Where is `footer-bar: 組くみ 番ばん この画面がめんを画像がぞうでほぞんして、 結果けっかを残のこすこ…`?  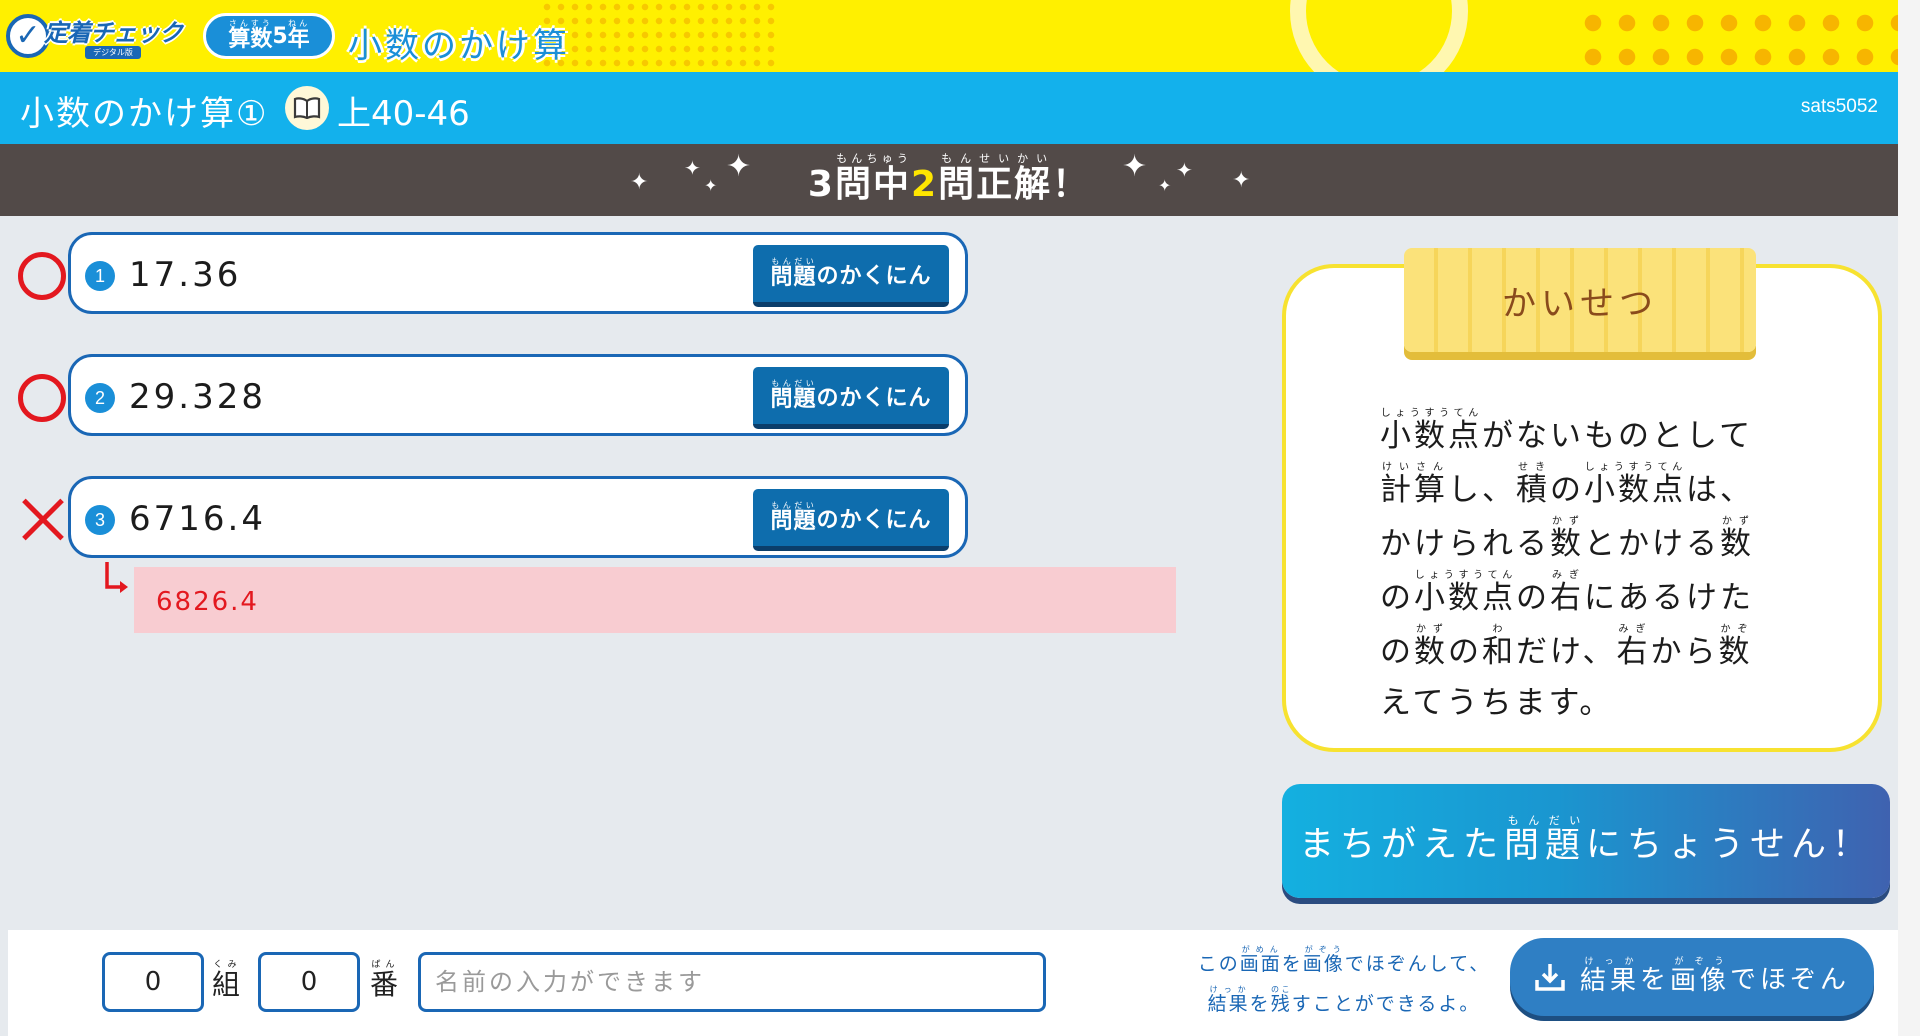 footer-bar: 組くみ 番ばん この画面がめんを画像がぞうでほぞんして、 結果けっかを残のこすこ… is located at coordinates (953, 983).